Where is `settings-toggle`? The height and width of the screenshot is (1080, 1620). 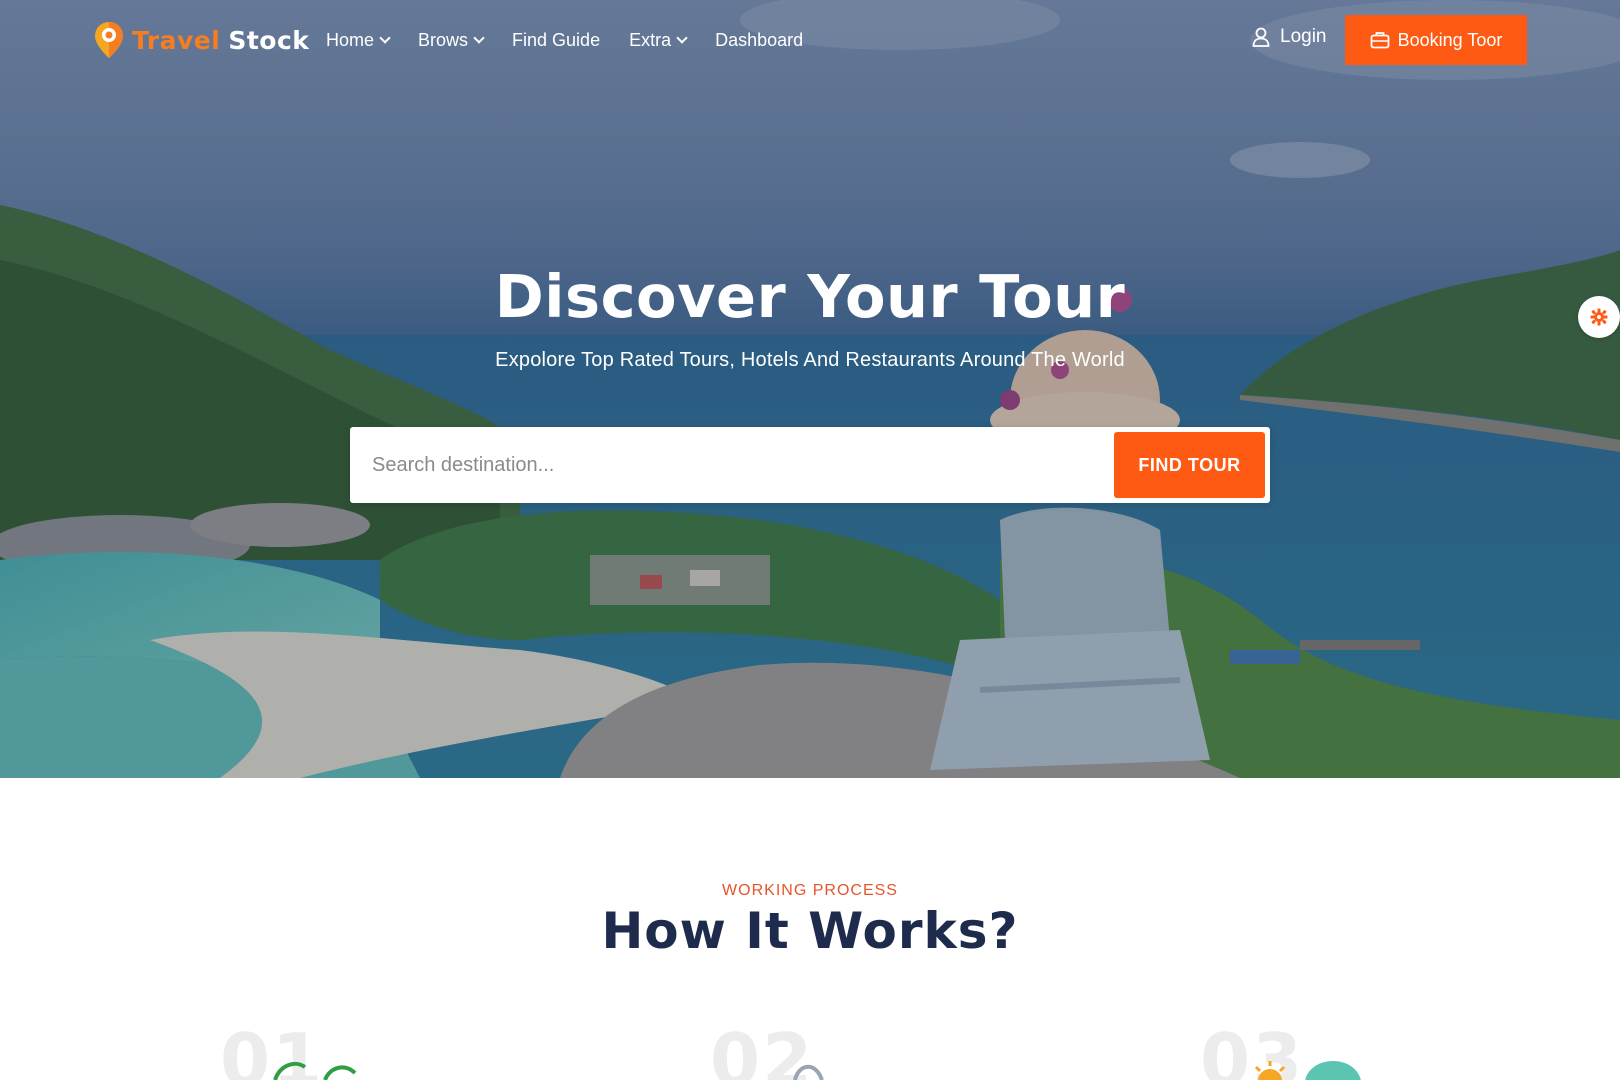
settings-toggle is located at coordinates (1599, 317).